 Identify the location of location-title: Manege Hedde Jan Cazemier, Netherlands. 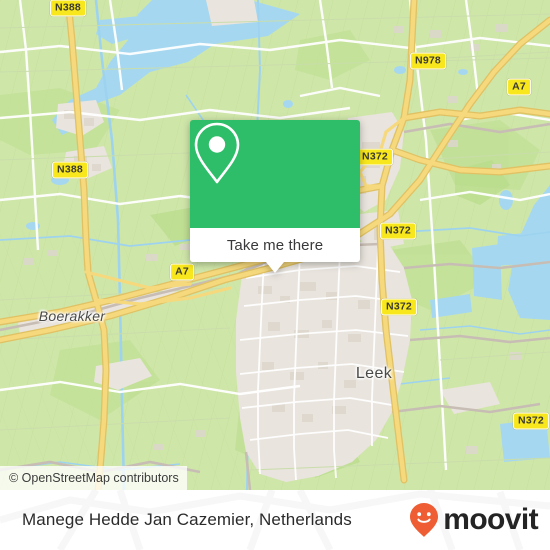
(187, 519).